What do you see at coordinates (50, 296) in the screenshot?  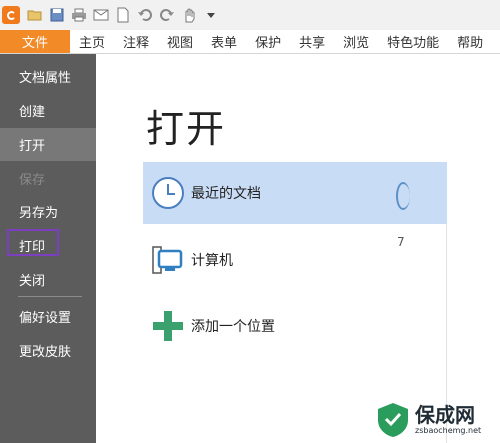 I see `sidebar-divider` at bounding box center [50, 296].